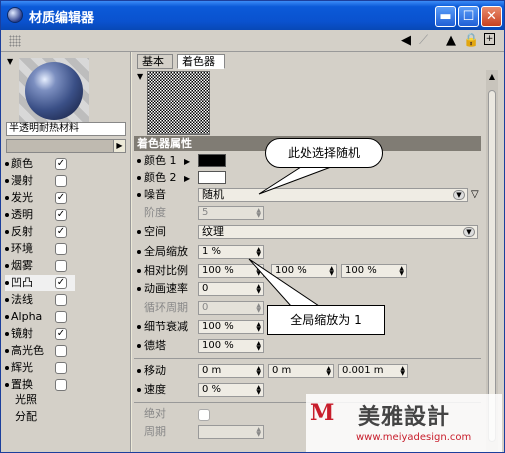 The image size is (505, 453). What do you see at coordinates (290, 236) in the screenshot?
I see `callout-pointers` at bounding box center [290, 236].